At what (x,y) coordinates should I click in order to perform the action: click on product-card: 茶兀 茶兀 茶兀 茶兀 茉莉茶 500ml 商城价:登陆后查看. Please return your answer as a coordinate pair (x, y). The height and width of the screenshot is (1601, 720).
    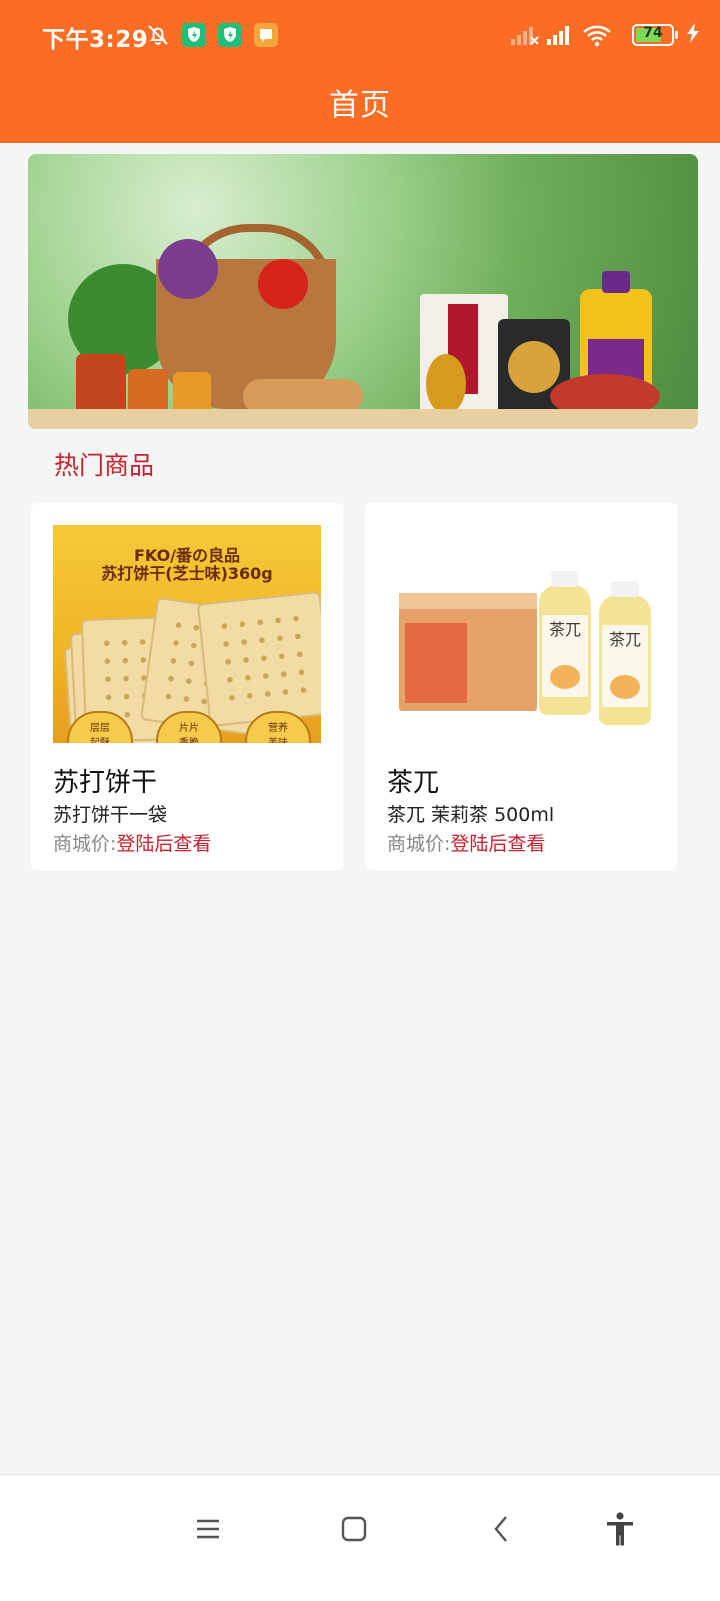
    Looking at the image, I should click on (521, 686).